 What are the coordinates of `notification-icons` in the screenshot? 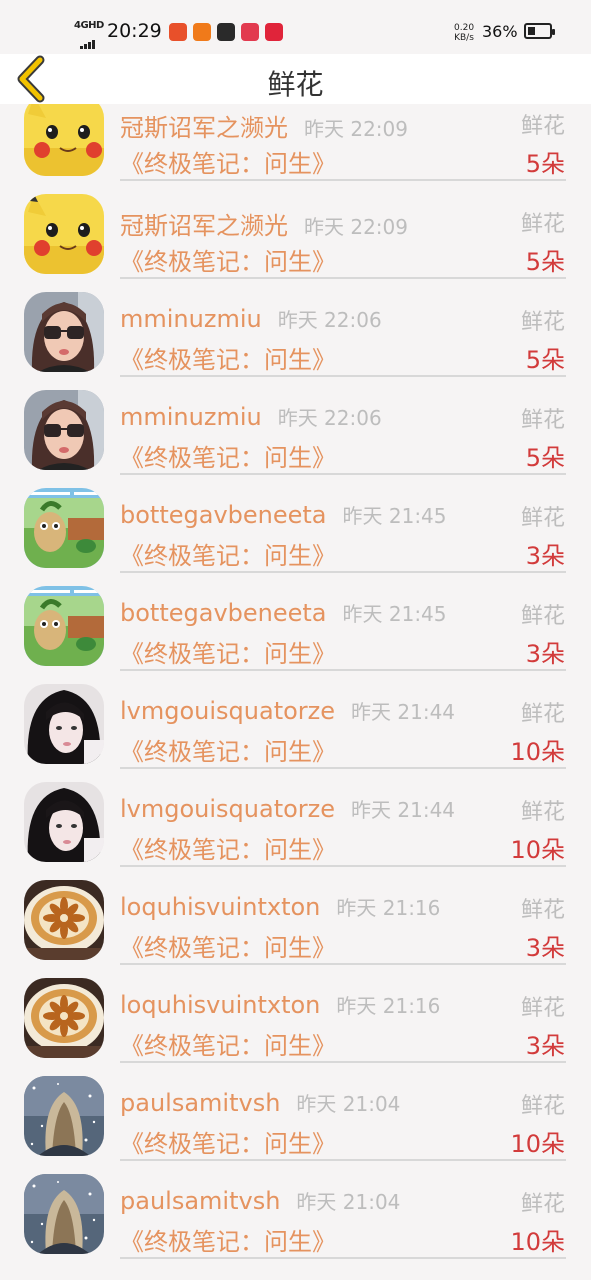 It's located at (229, 32).